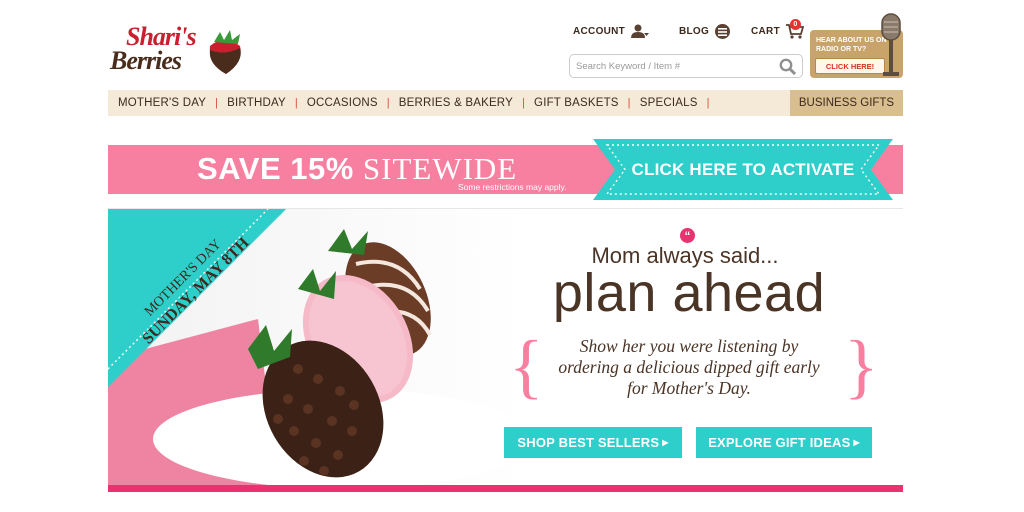 The height and width of the screenshot is (512, 1024). I want to click on logo-text-line2: Berries, so click(146, 60).